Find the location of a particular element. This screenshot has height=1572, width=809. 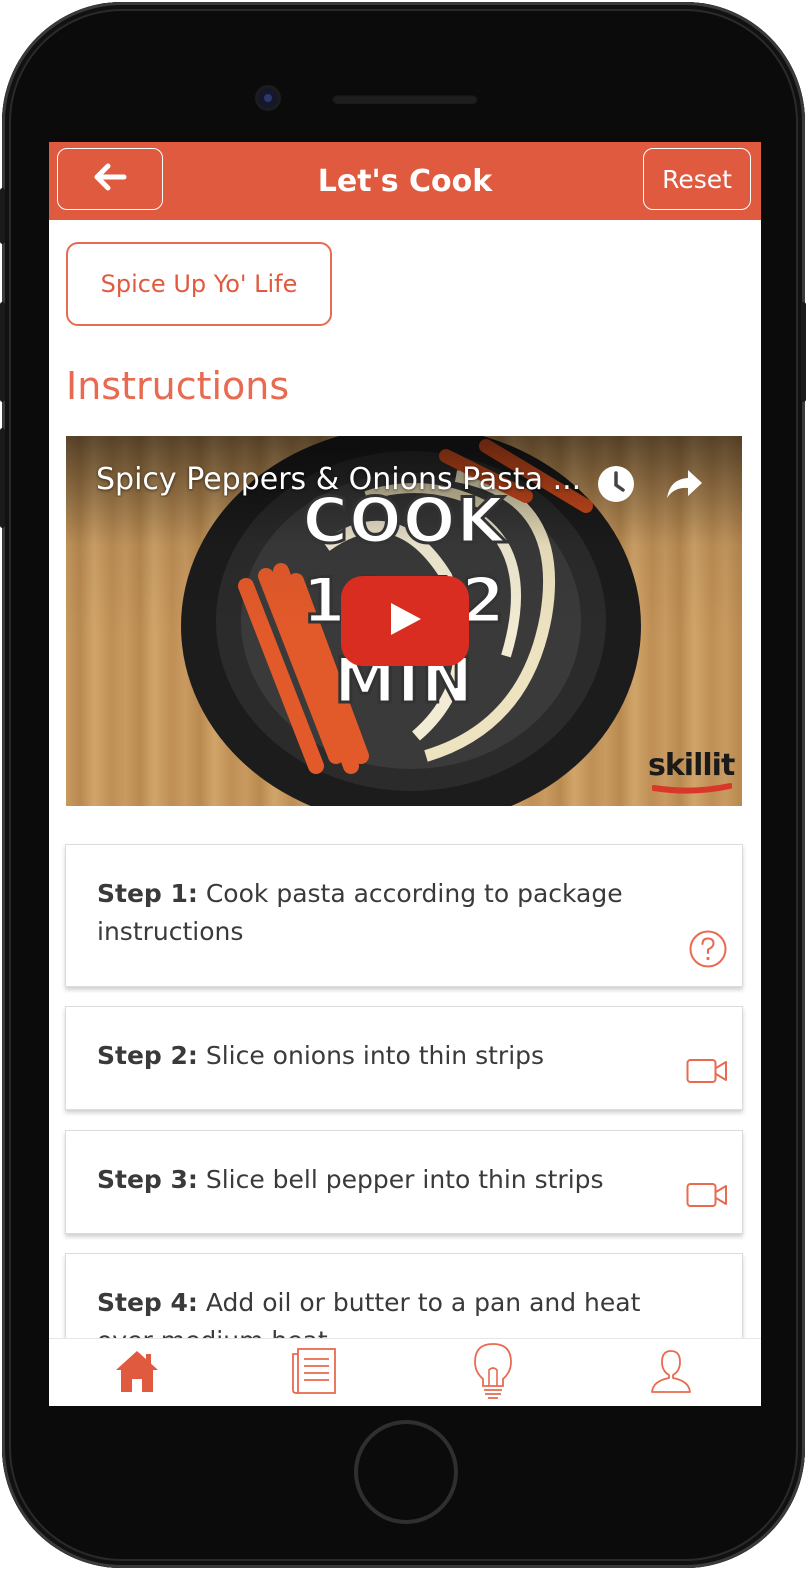

step-label-2: Step 2: is located at coordinates (147, 1055).